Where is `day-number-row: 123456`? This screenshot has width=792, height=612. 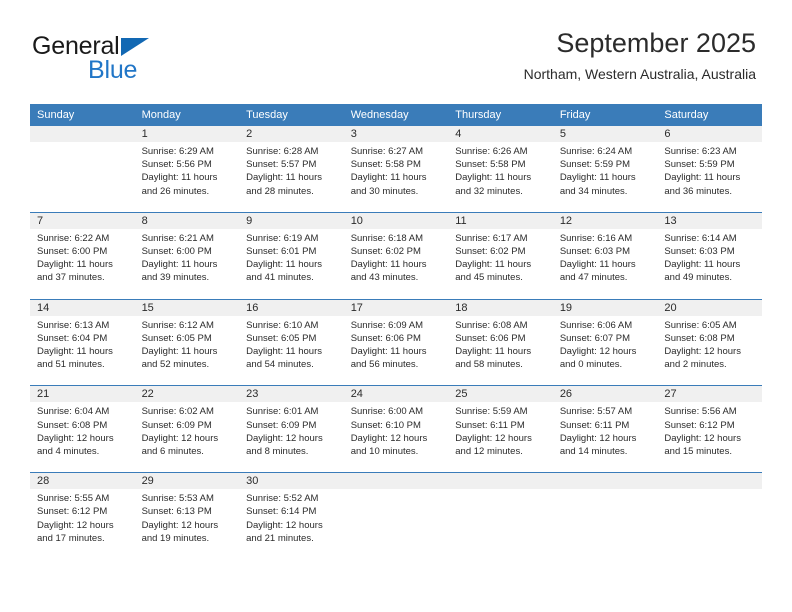
day-number-row: 123456 is located at coordinates (396, 134).